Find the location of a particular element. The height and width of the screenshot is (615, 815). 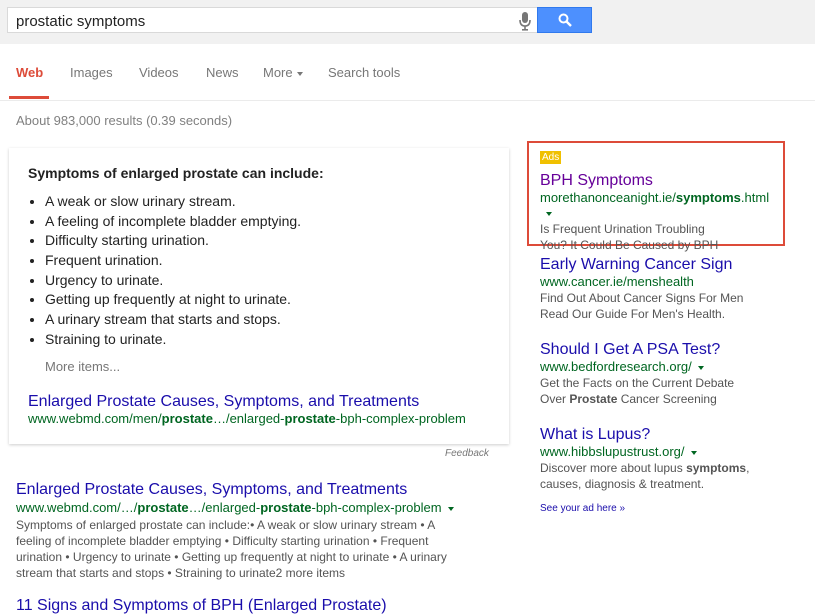

desc-part: , is located at coordinates (748, 468).